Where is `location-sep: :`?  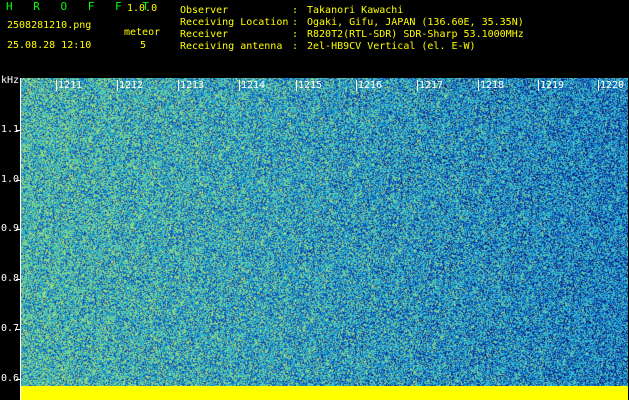 location-sep: : is located at coordinates (295, 22).